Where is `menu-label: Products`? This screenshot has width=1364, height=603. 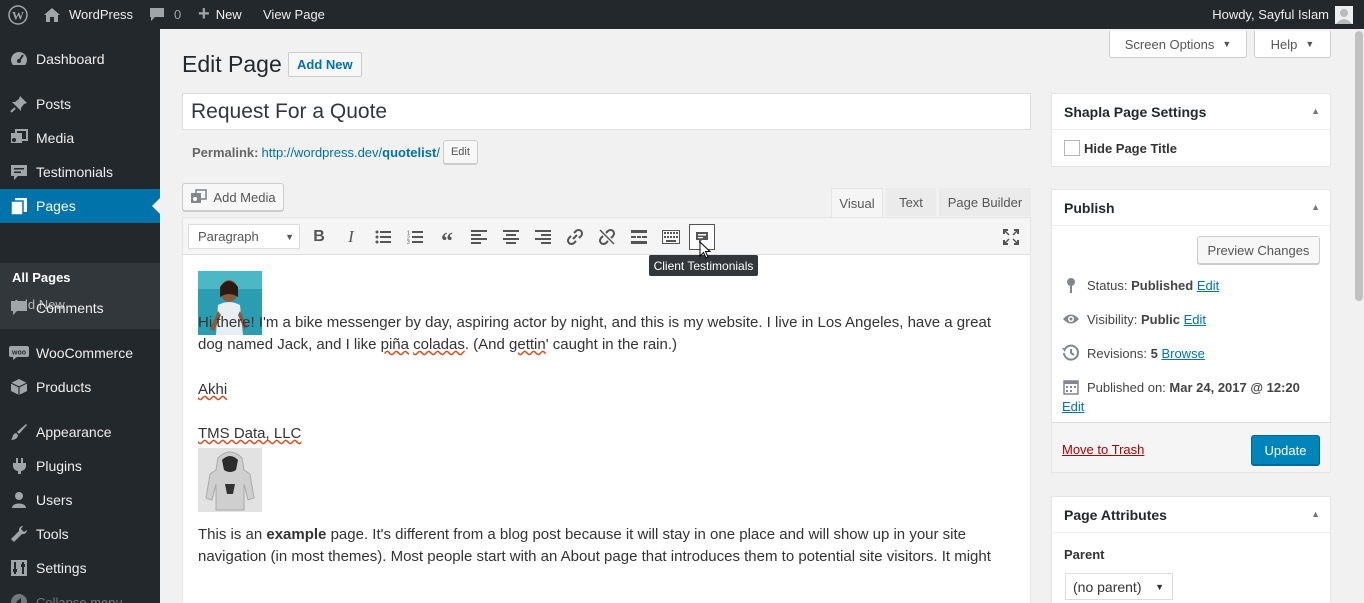
menu-label: Products is located at coordinates (64, 387).